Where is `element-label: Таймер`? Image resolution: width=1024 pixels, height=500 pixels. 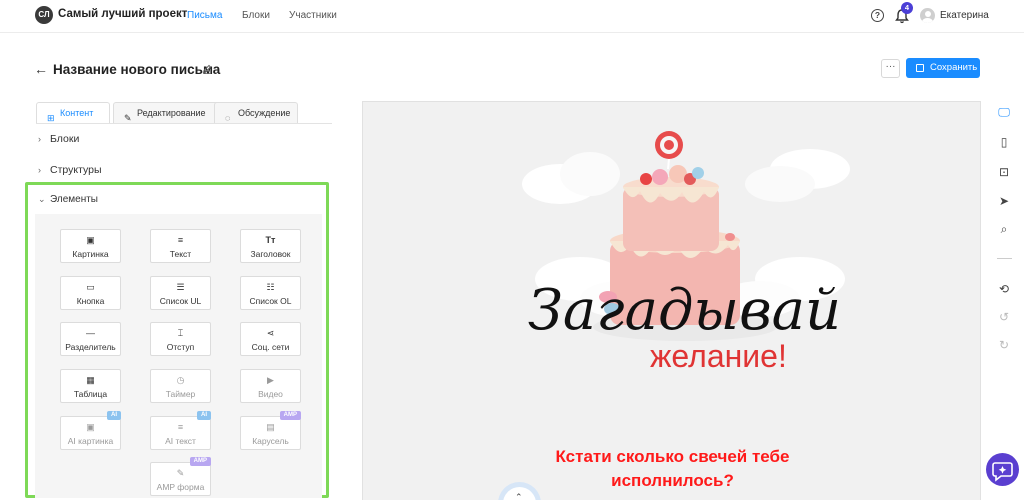
element-label: Таймер is located at coordinates (180, 394).